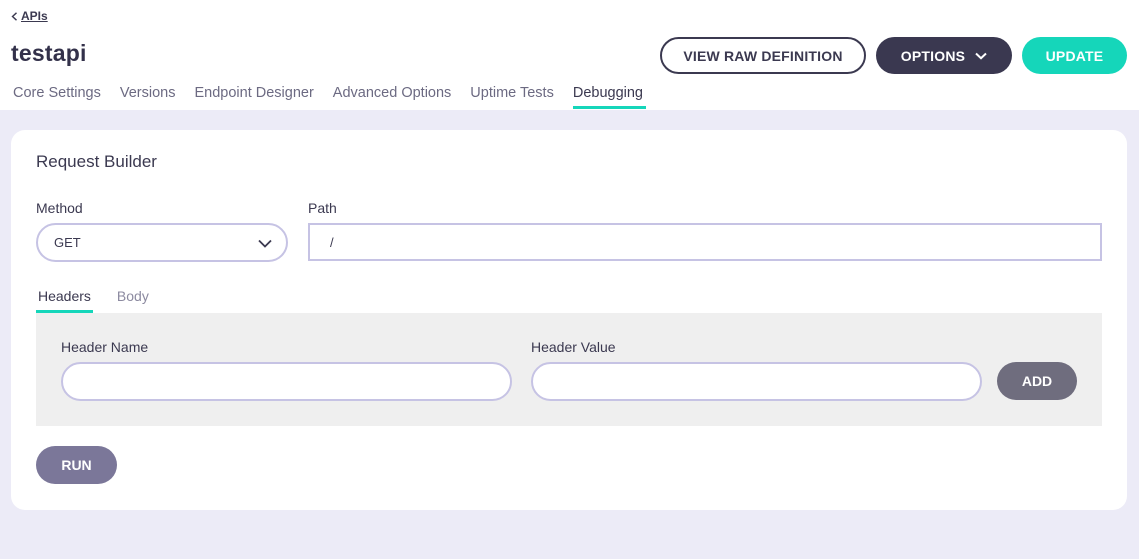 This screenshot has width=1139, height=559. Describe the element at coordinates (14, 16) in the screenshot. I see `chevron-left-icon` at that location.